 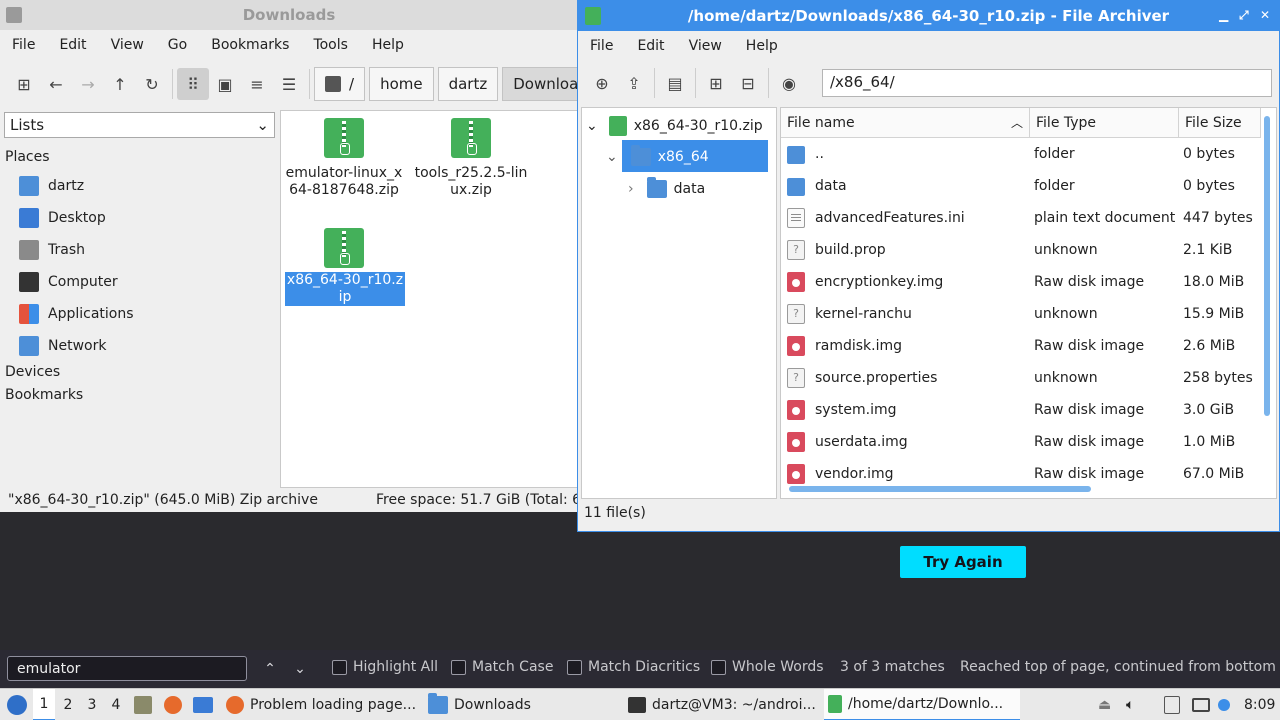 I want to click on places-header: Places, so click(x=27, y=157).